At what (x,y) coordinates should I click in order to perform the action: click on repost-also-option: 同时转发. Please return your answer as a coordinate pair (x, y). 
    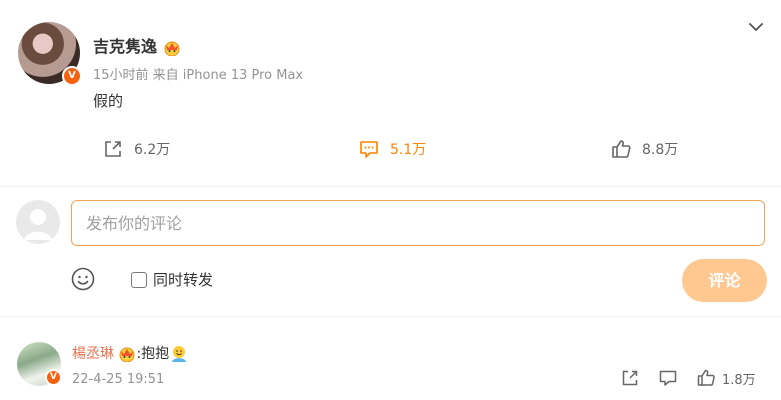
    Looking at the image, I should click on (172, 279).